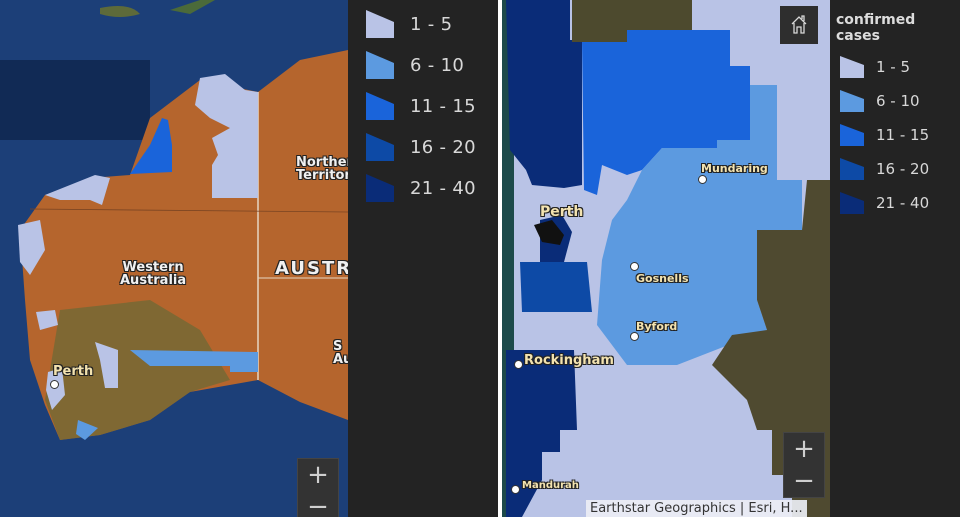 The image size is (960, 517). I want to click on perth-marker-icon, so click(54, 384).